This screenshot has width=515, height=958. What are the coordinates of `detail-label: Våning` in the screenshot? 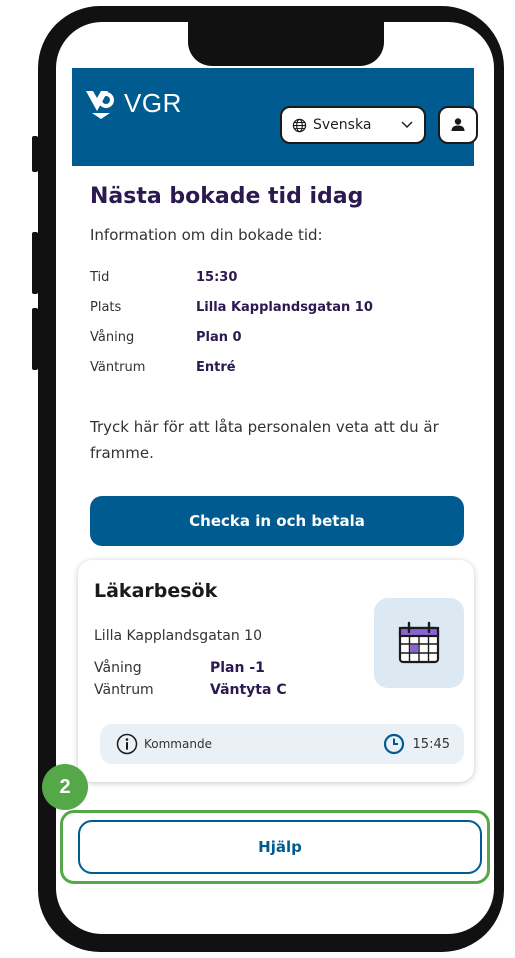 It's located at (112, 337).